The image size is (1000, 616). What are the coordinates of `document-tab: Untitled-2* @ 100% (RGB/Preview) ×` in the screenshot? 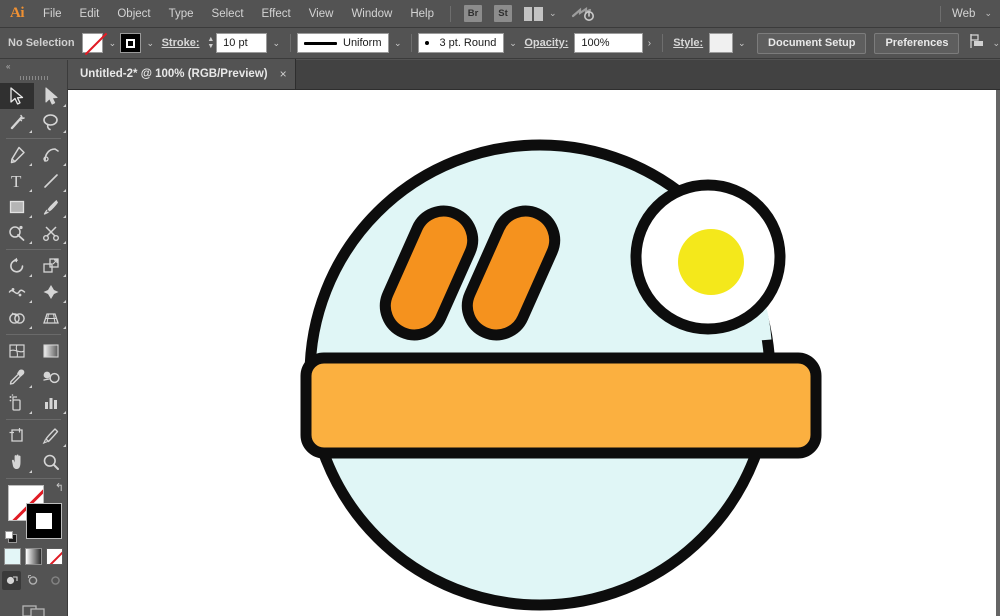 It's located at (182, 74).